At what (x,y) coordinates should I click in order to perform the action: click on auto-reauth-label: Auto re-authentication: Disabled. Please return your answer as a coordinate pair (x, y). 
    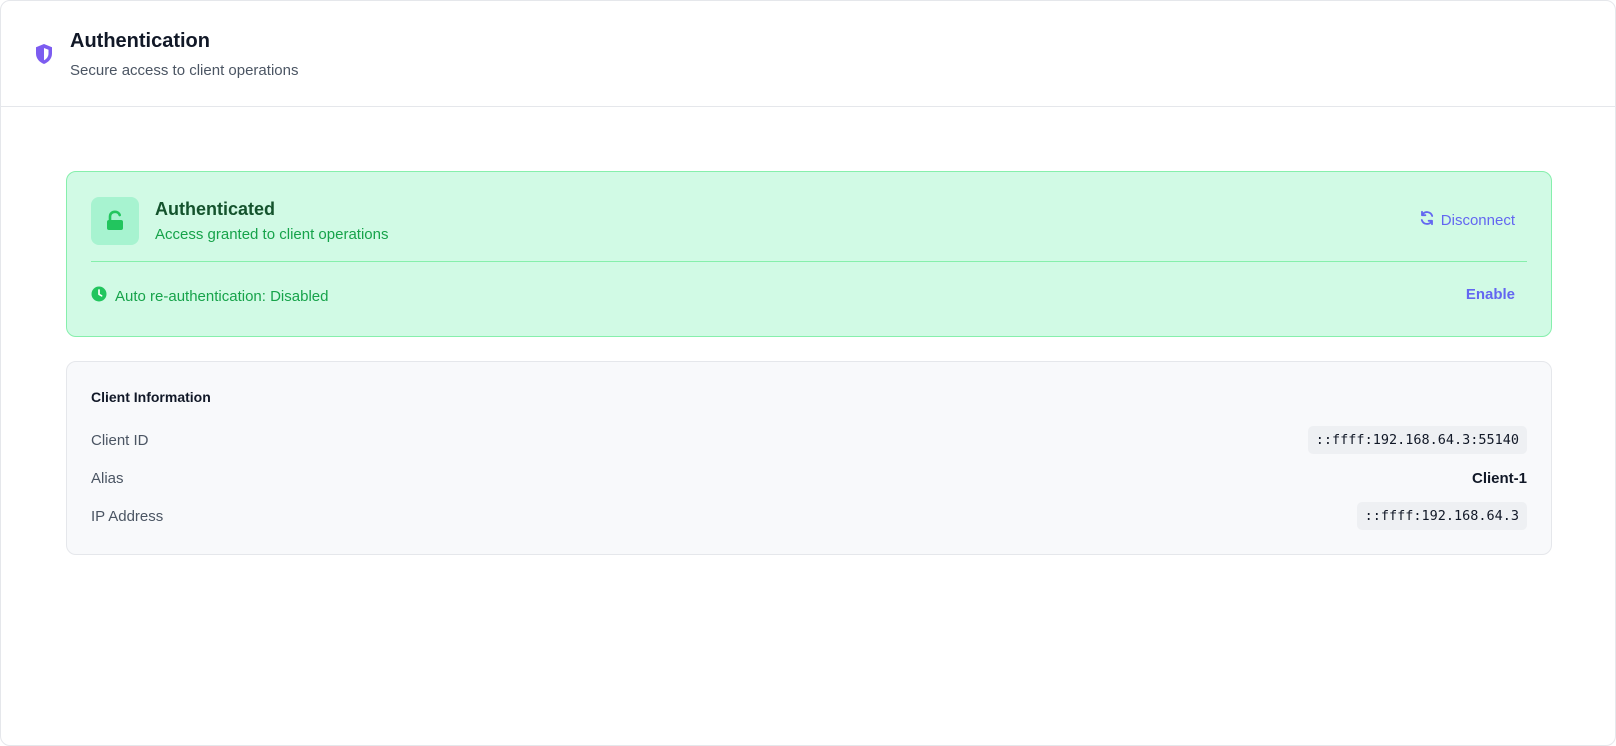
    Looking at the image, I should click on (222, 296).